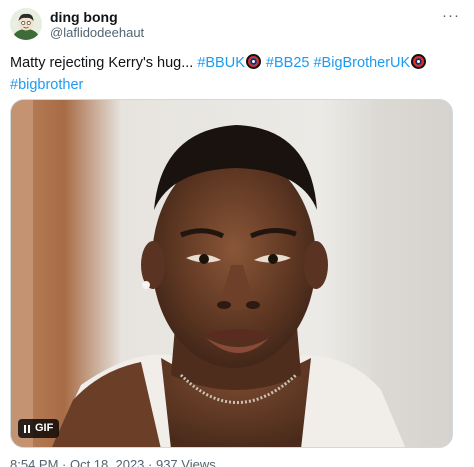 Image resolution: width=474 pixels, height=467 pixels. I want to click on hashtag-bigbrother: #bigbrother, so click(46, 85).